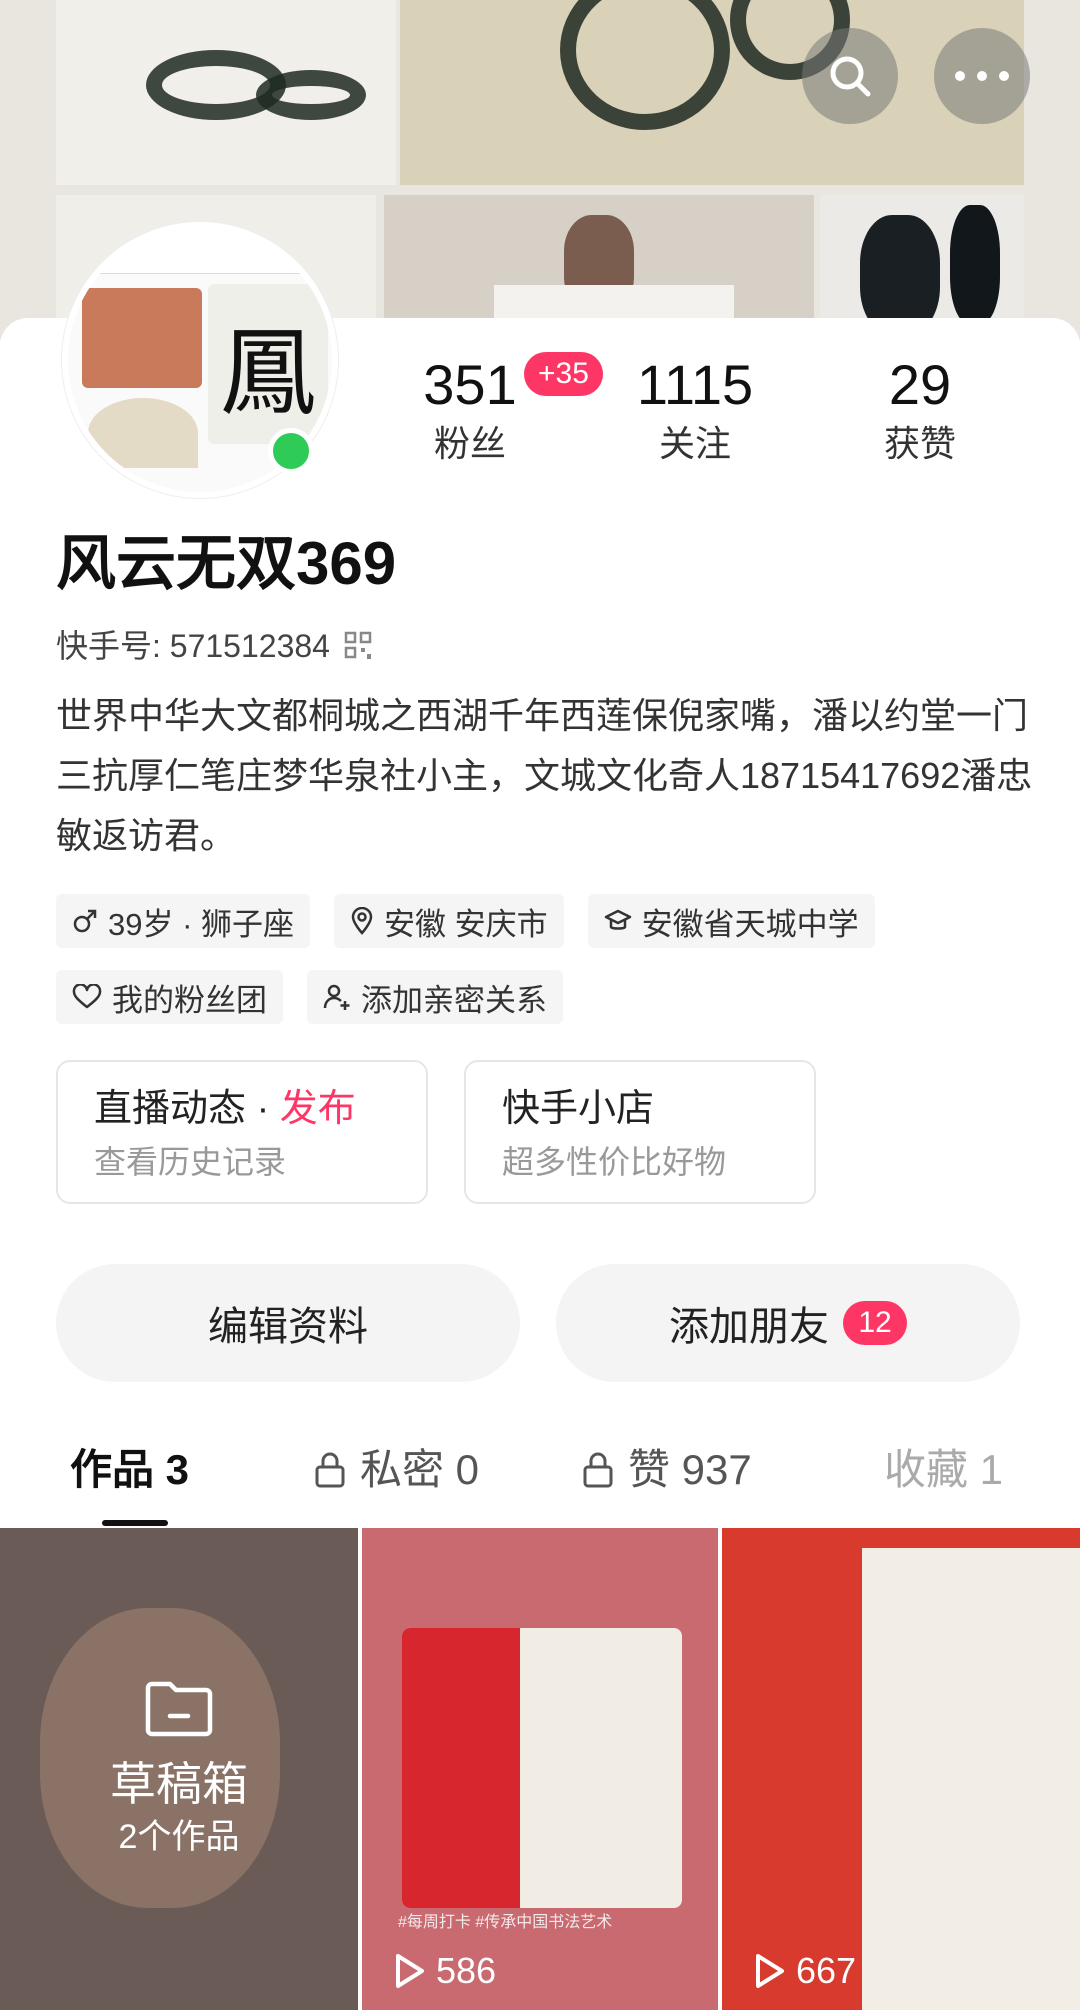 This screenshot has height=2010, width=1080. Describe the element at coordinates (750, 924) in the screenshot. I see `tag-school-label: 安徽省天城中学` at that location.